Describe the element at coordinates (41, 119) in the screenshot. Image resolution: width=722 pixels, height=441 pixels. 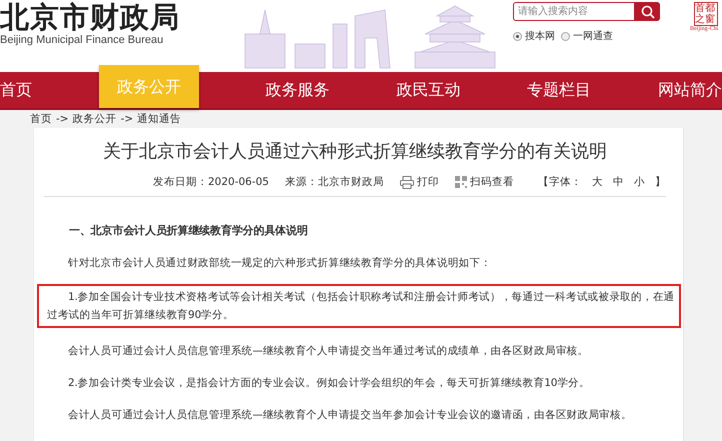
I see `breadcrumb-link: 首页` at that location.